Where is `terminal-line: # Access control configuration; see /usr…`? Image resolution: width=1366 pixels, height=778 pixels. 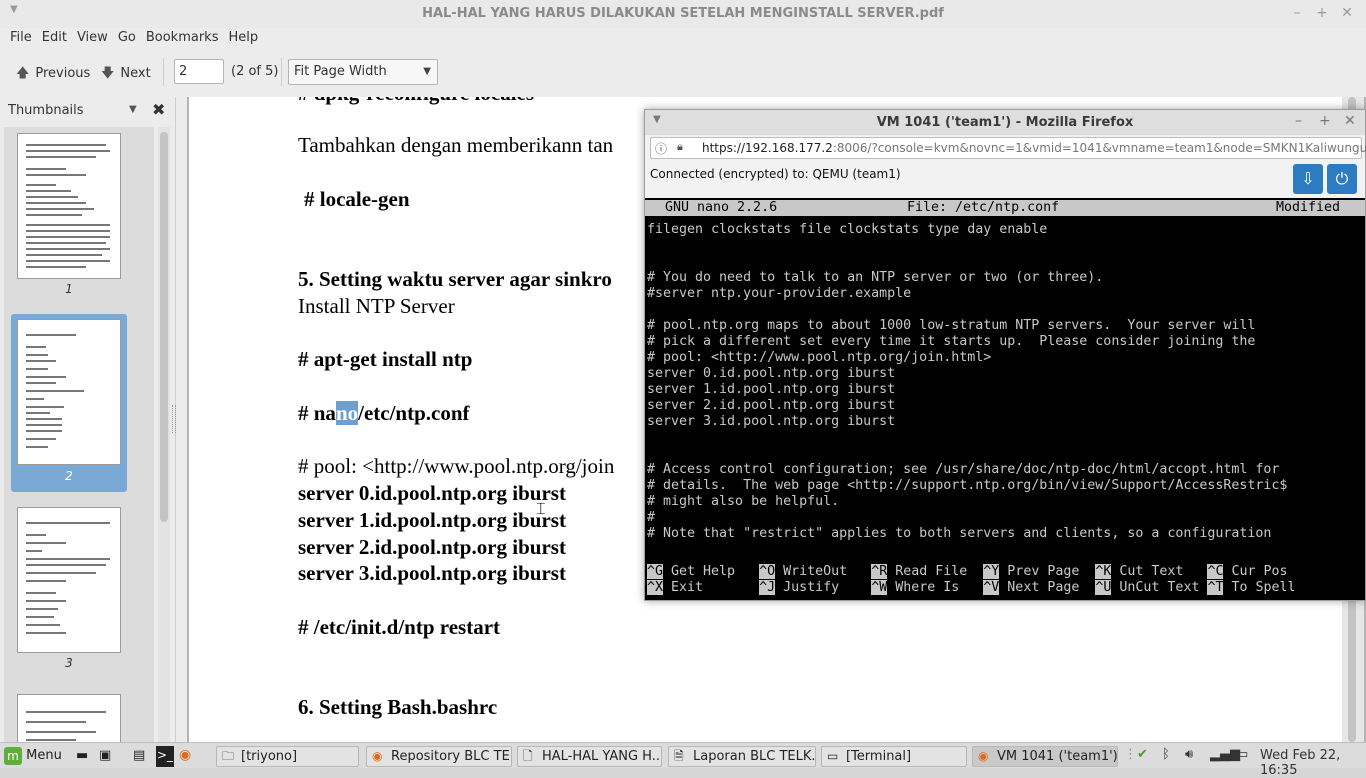 terminal-line: # Access control configuration; see /usr… is located at coordinates (963, 469).